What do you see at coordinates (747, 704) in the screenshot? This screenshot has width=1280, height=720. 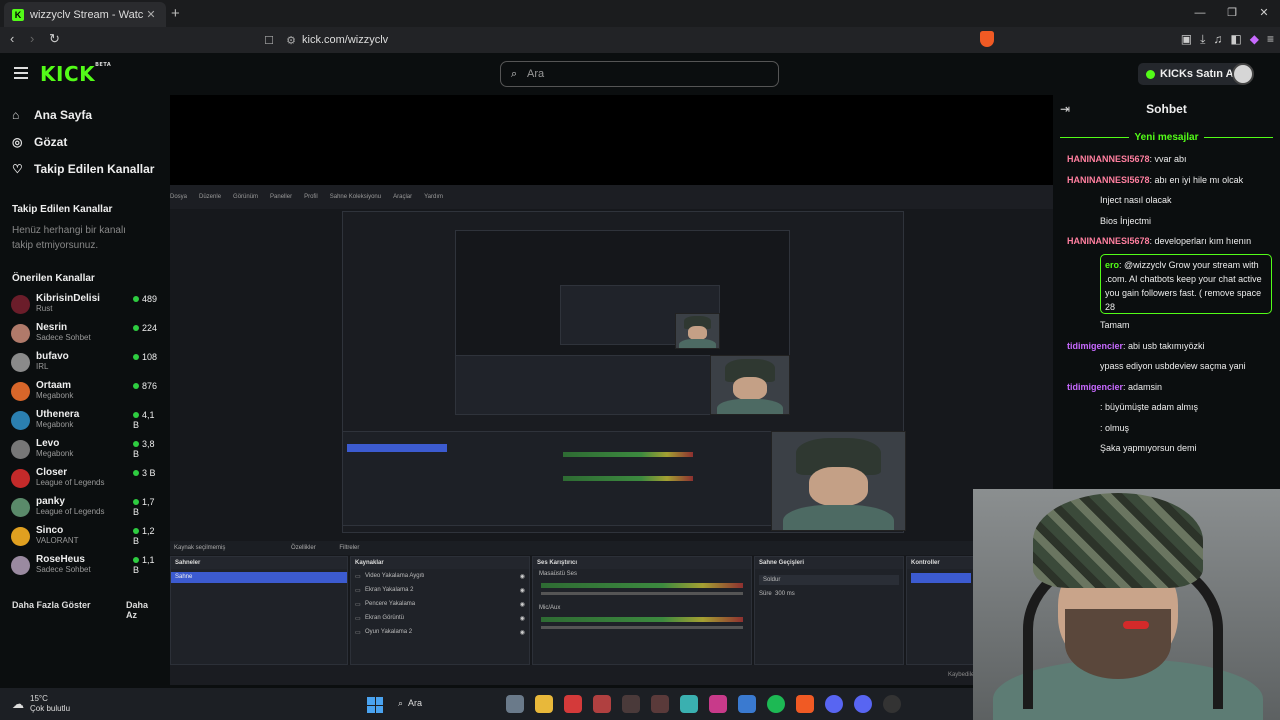 I see `vscode-icon` at bounding box center [747, 704].